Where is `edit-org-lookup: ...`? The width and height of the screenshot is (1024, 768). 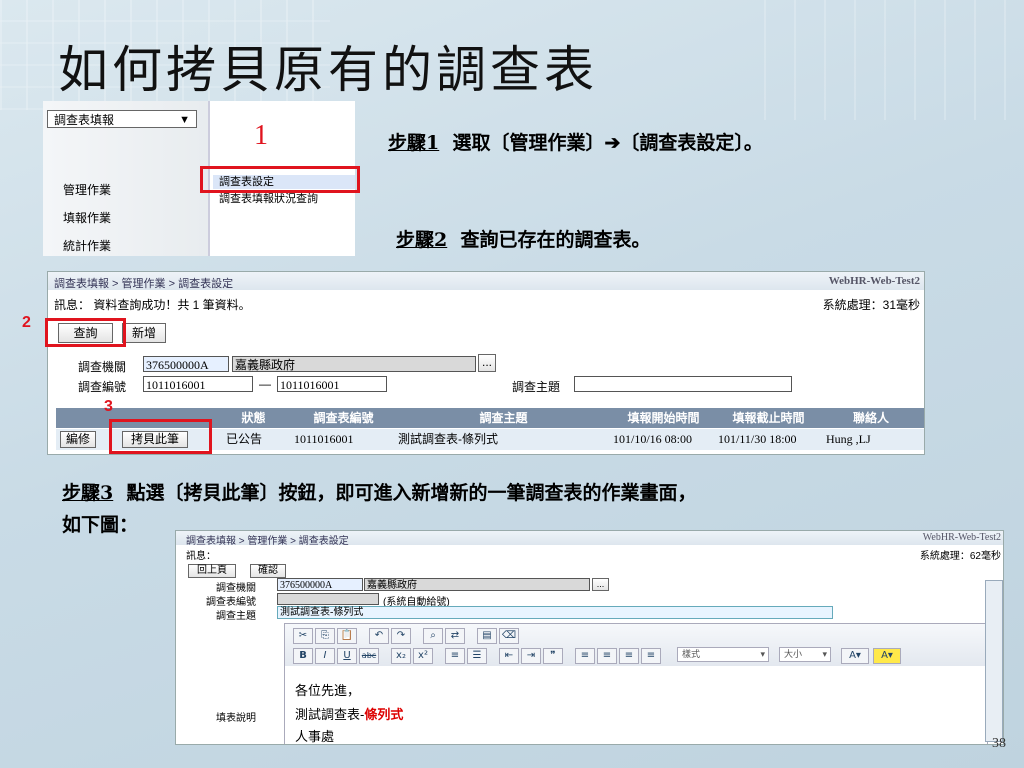 edit-org-lookup: ... is located at coordinates (600, 584).